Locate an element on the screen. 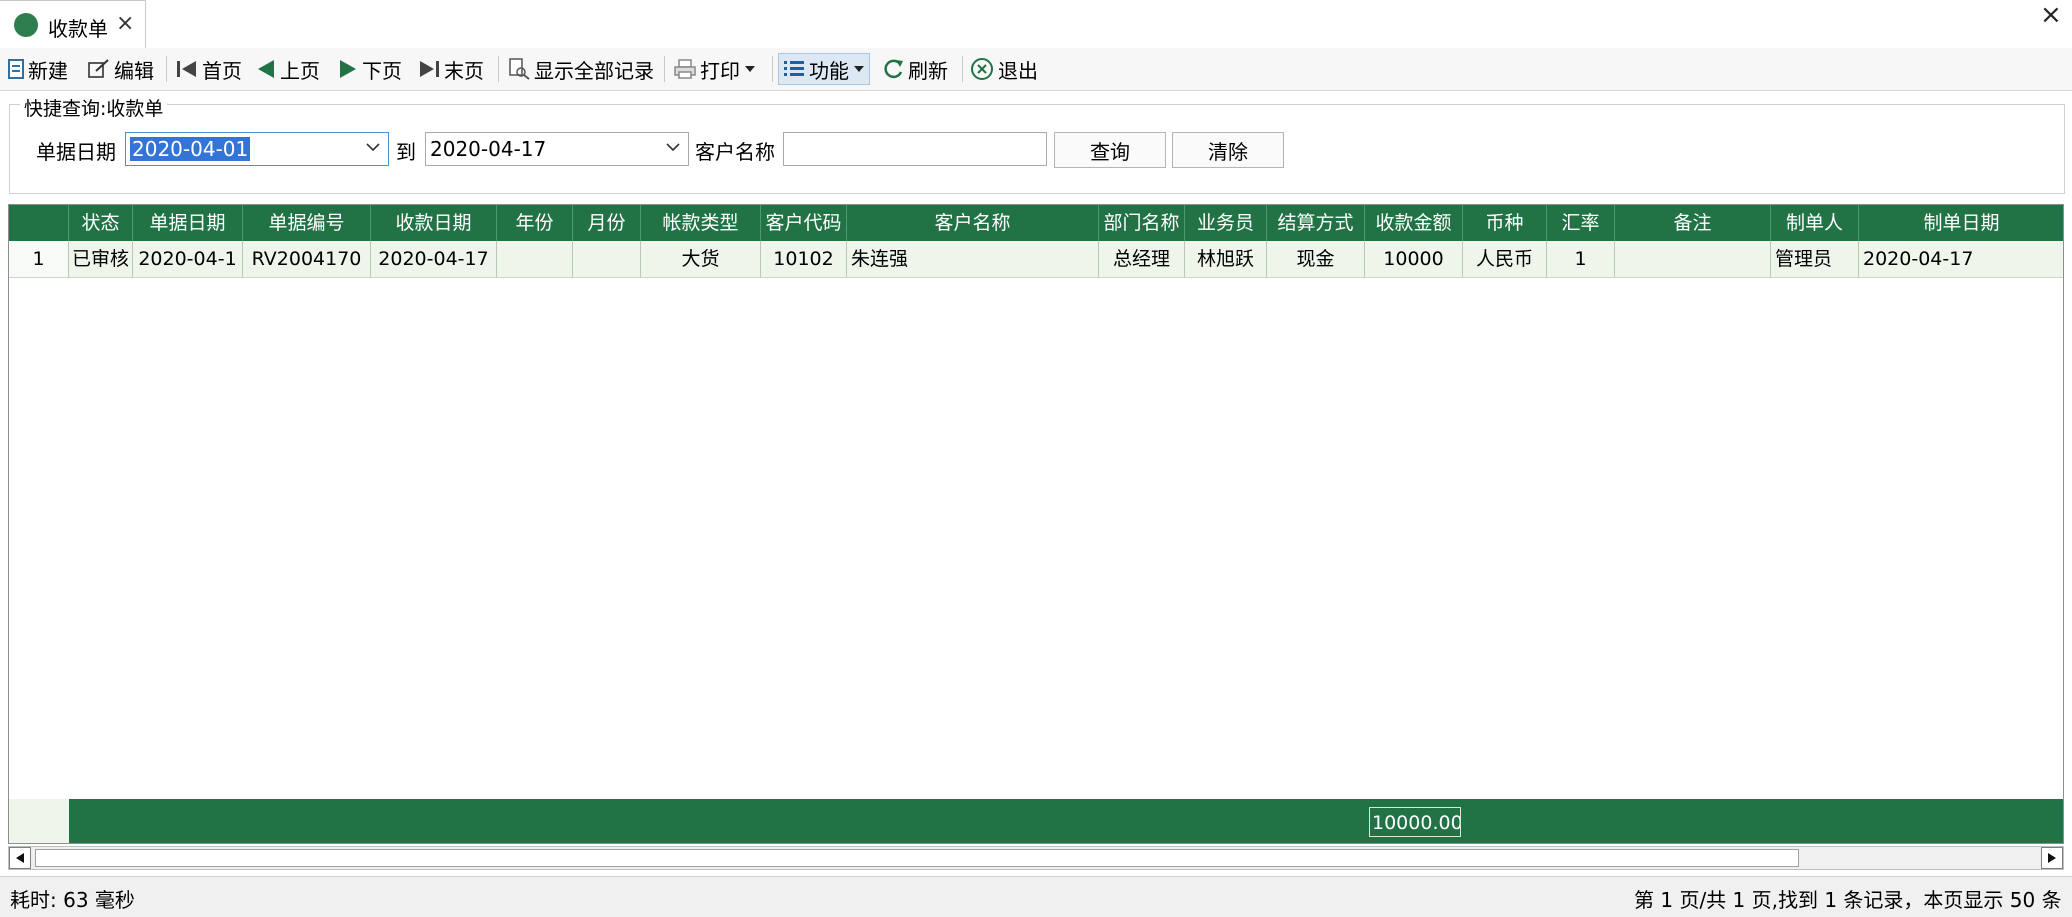  print-label: 打印 is located at coordinates (720, 70).